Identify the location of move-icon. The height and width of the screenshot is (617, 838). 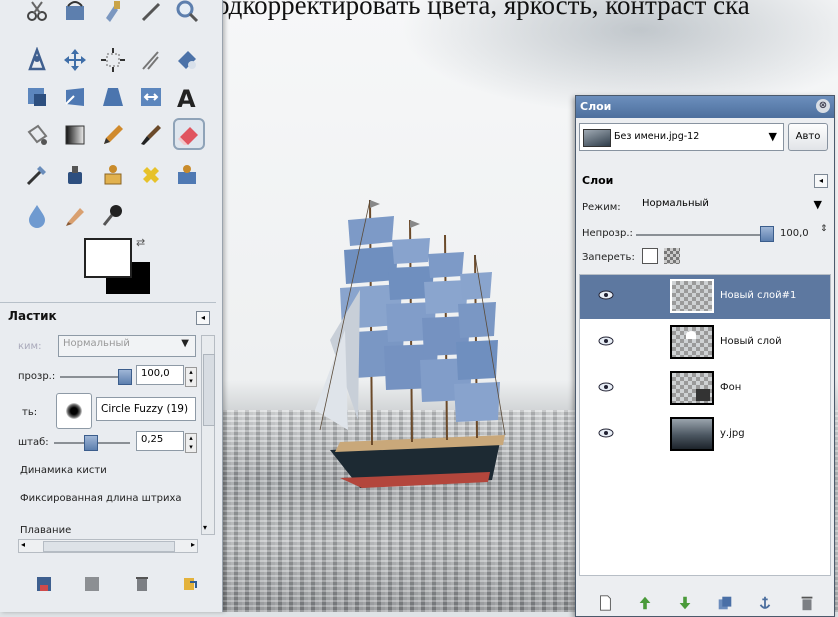
(75, 60).